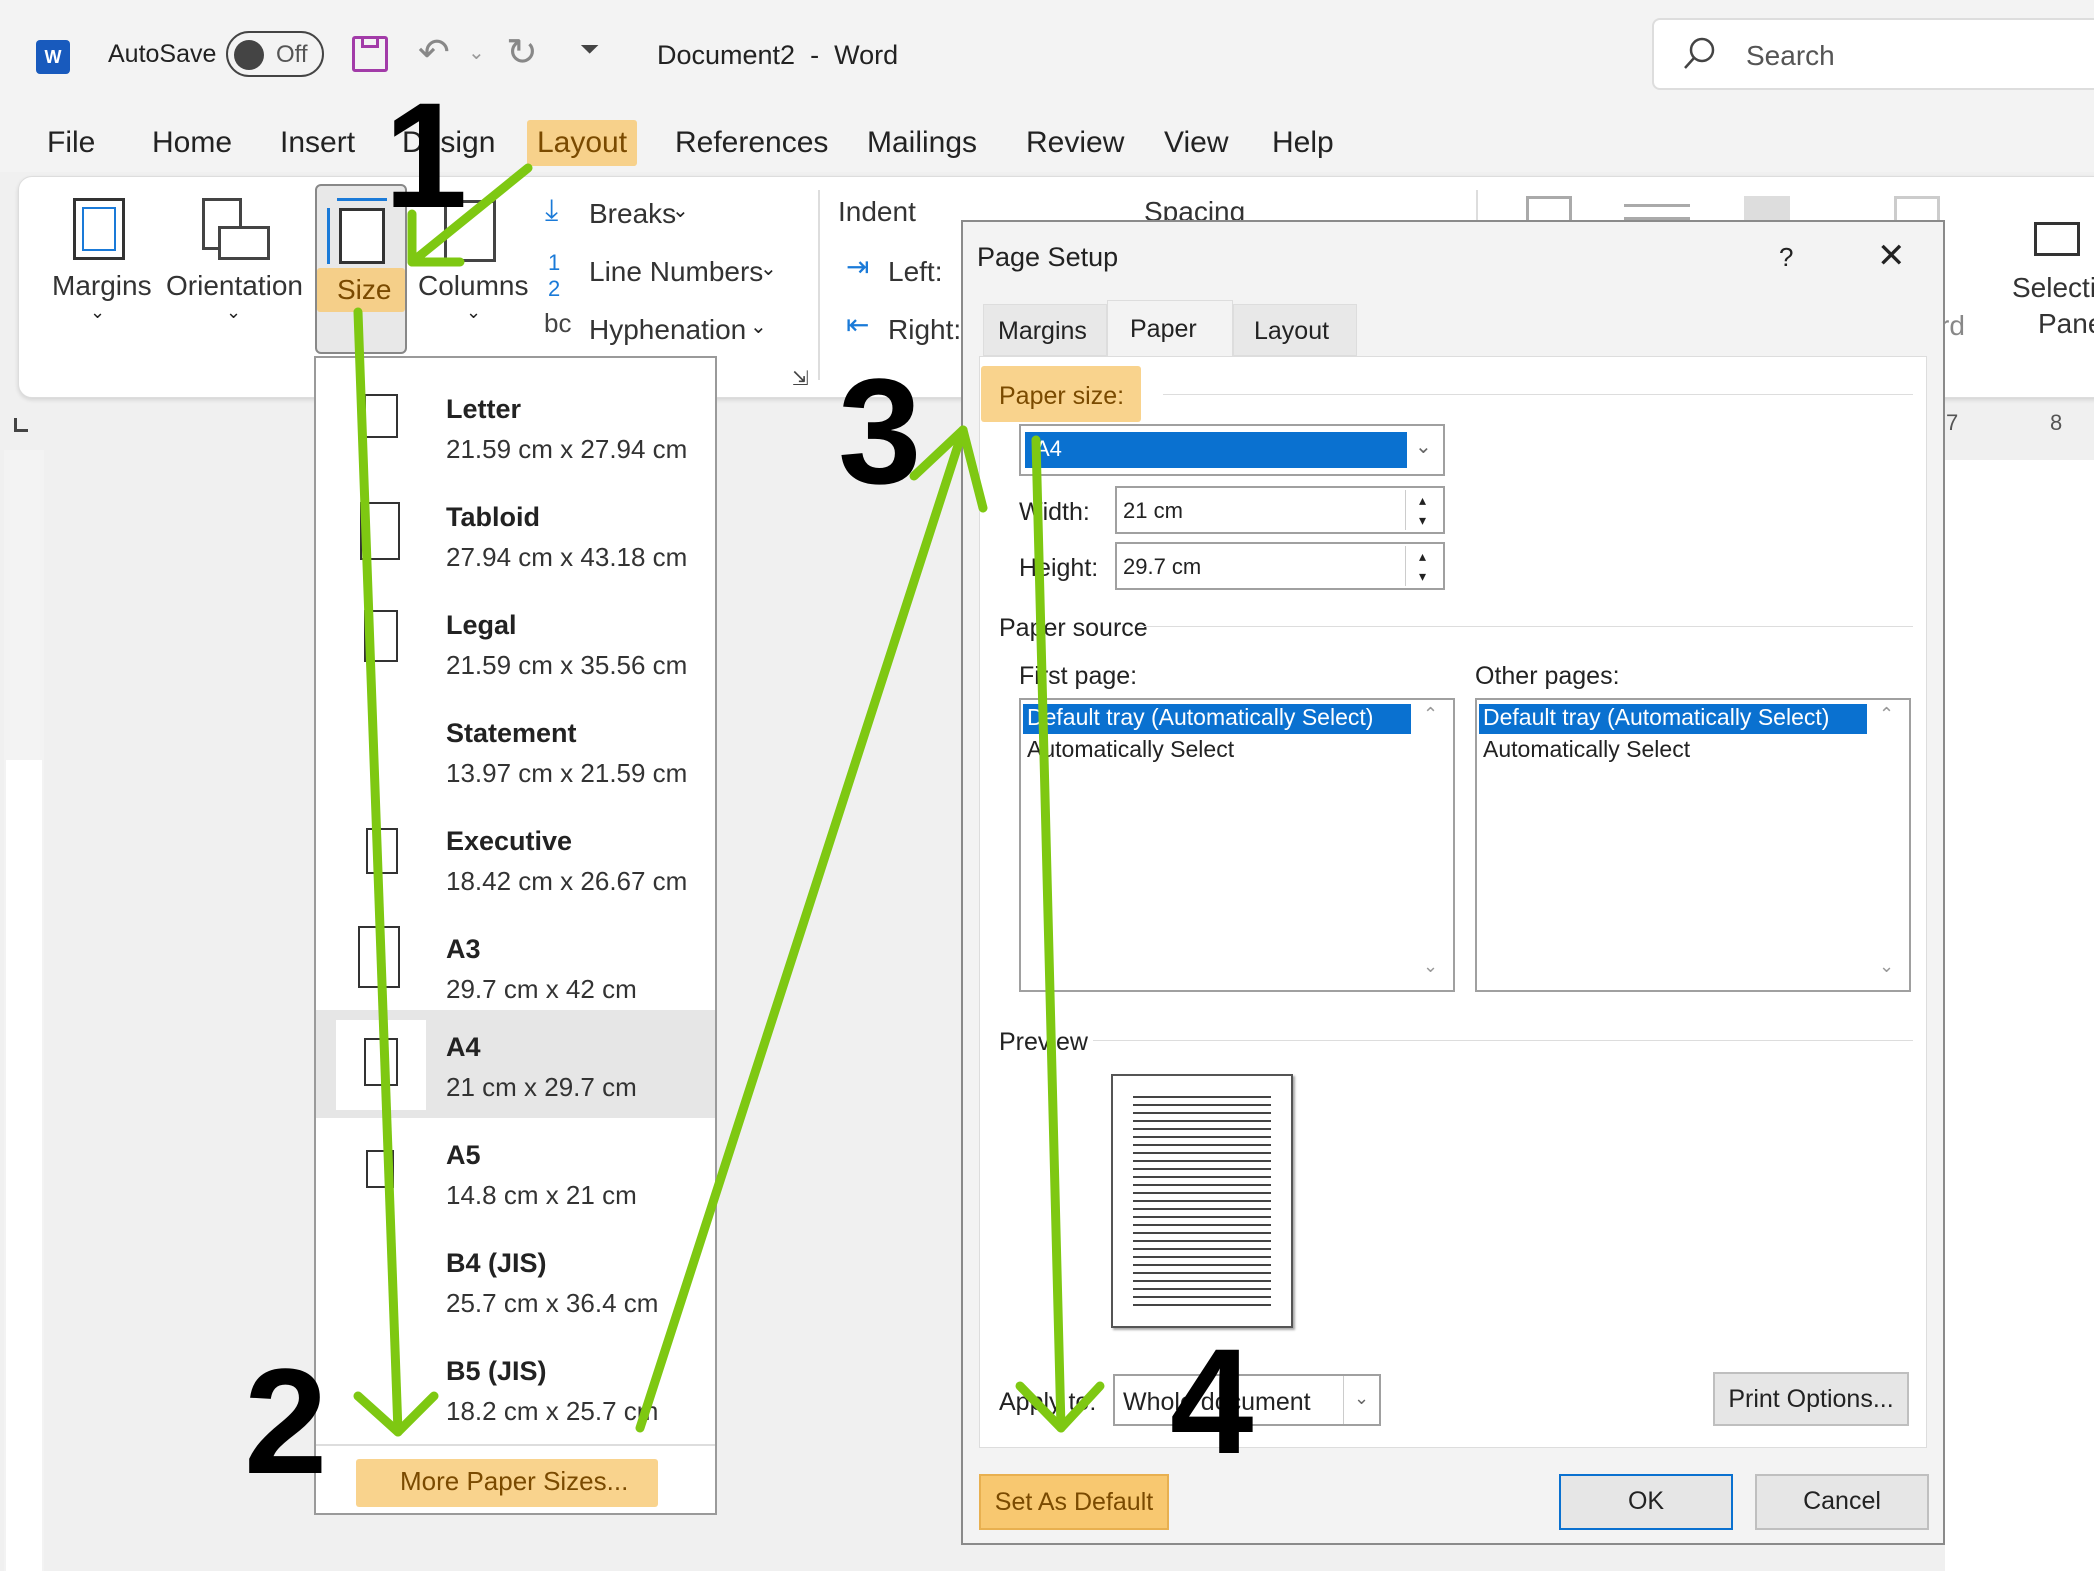 This screenshot has height=1571, width=2094. What do you see at coordinates (1212, 1401) in the screenshot?
I see `step-number-4: 4` at bounding box center [1212, 1401].